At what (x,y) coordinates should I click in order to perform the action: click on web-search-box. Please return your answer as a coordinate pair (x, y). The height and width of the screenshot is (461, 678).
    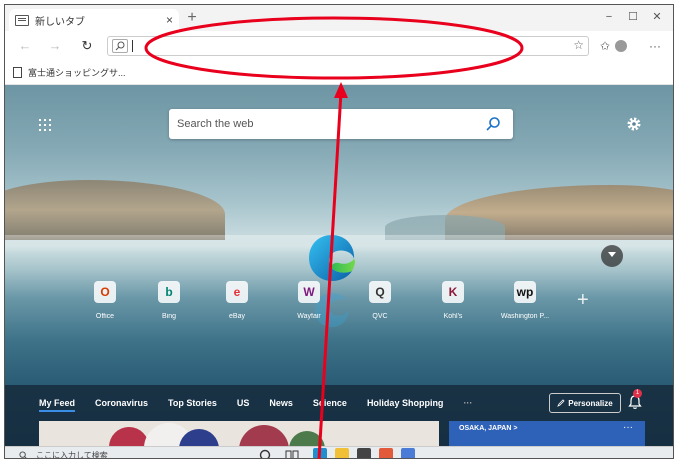
    Looking at the image, I should click on (341, 124).